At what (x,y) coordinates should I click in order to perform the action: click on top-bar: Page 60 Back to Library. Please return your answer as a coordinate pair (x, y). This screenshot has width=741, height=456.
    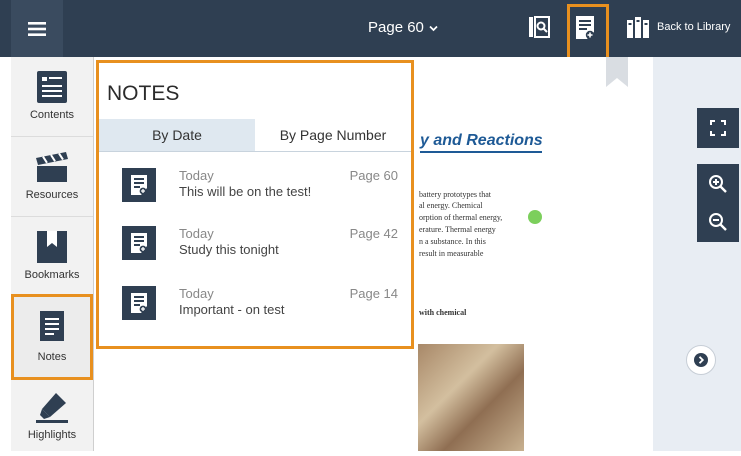
    Looking at the image, I should click on (370, 28).